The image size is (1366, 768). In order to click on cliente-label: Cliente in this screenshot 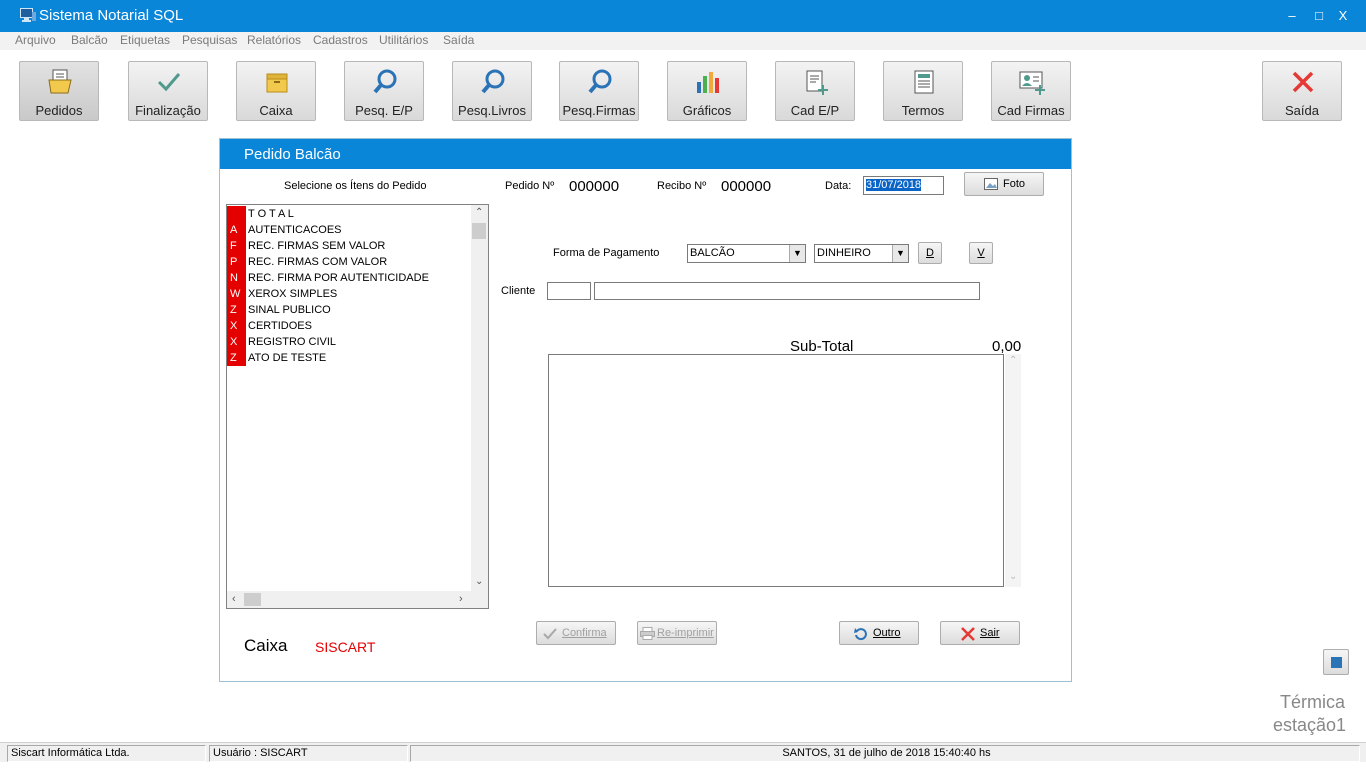, I will do `click(518, 291)`.